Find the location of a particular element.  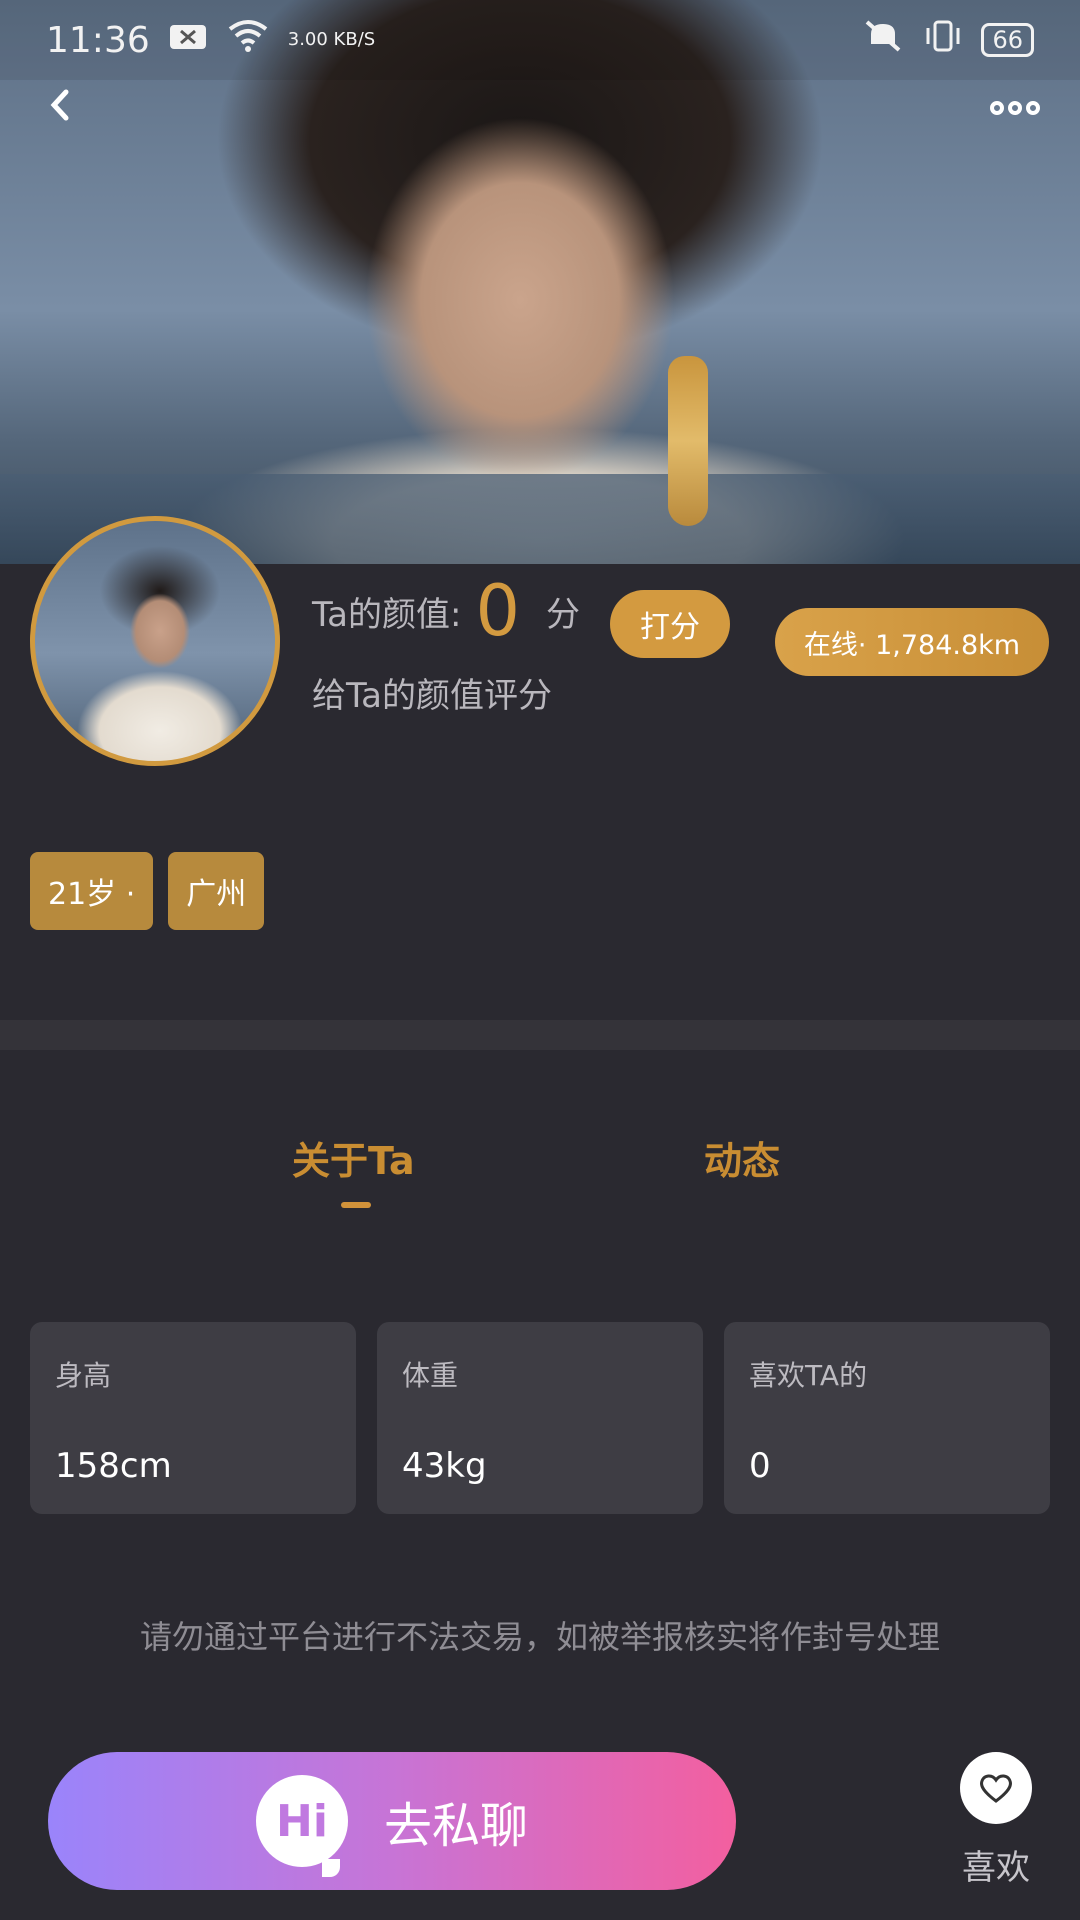

avatar is located at coordinates (155, 641).